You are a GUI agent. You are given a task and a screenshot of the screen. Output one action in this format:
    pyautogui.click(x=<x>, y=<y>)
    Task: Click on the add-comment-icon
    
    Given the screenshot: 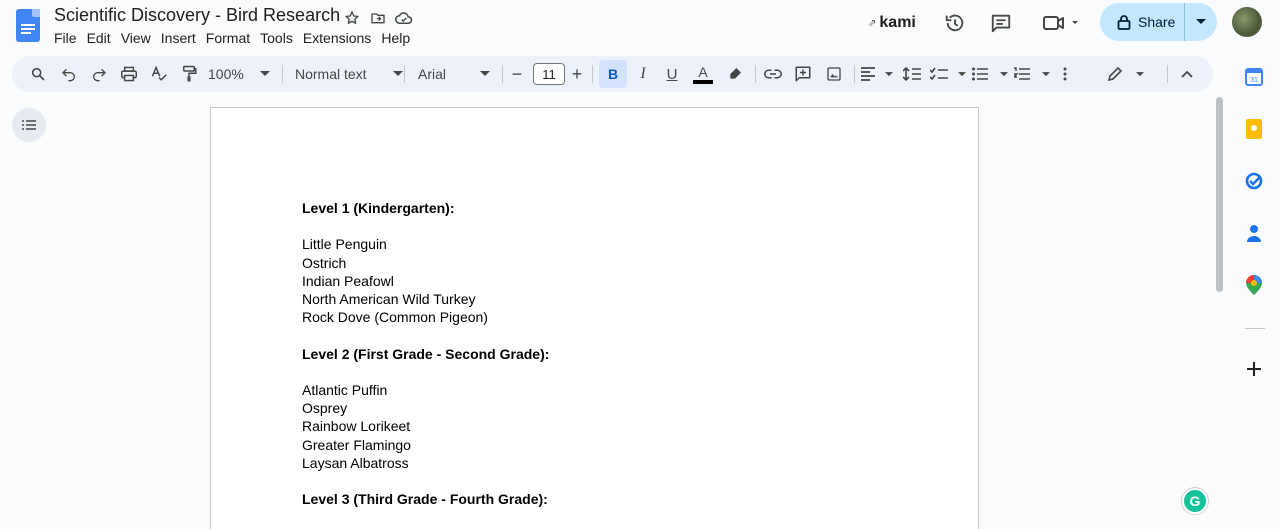 What is the action you would take?
    pyautogui.click(x=803, y=74)
    